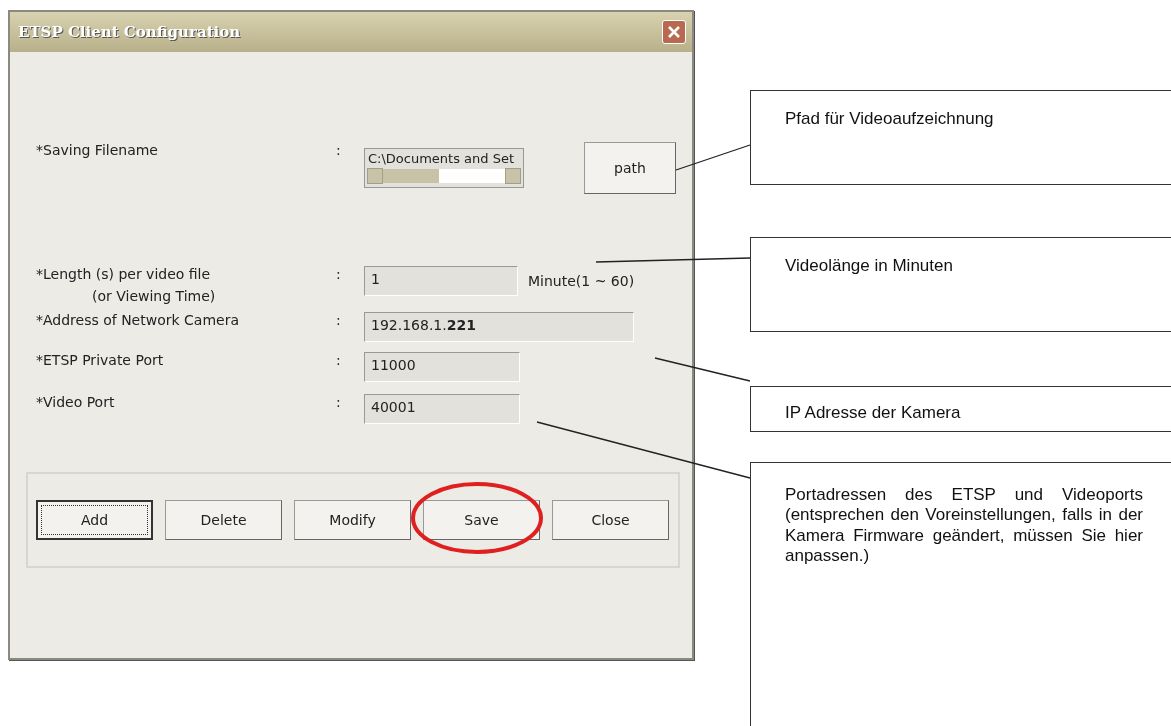 The width and height of the screenshot is (1171, 726). What do you see at coordinates (581, 281) in the screenshot?
I see `unit-label: Minute(1 ~ 60)` at bounding box center [581, 281].